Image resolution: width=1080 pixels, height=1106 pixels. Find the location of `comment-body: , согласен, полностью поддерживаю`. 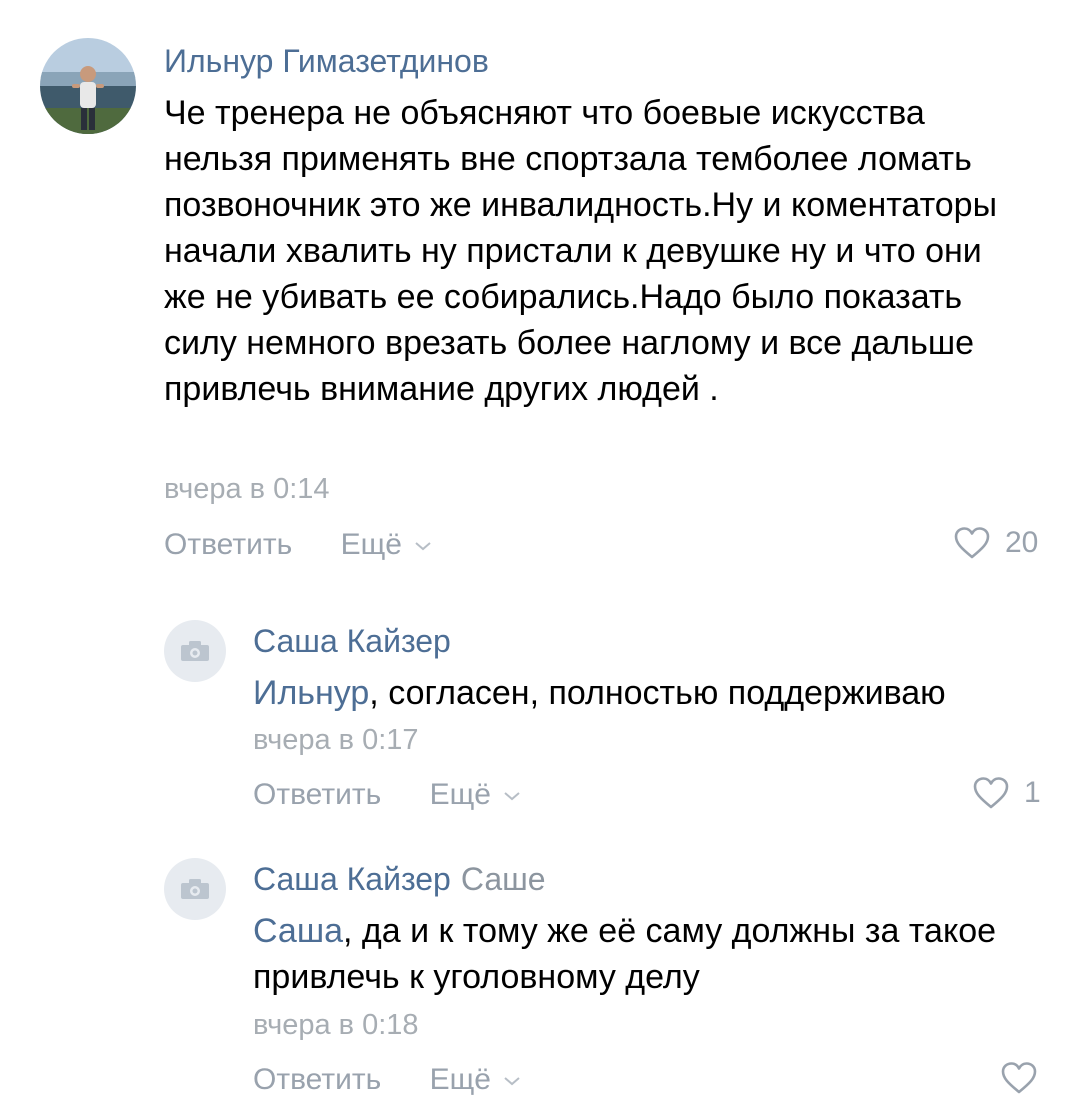

comment-body: , согласен, полностью поддерживаю is located at coordinates (657, 693).